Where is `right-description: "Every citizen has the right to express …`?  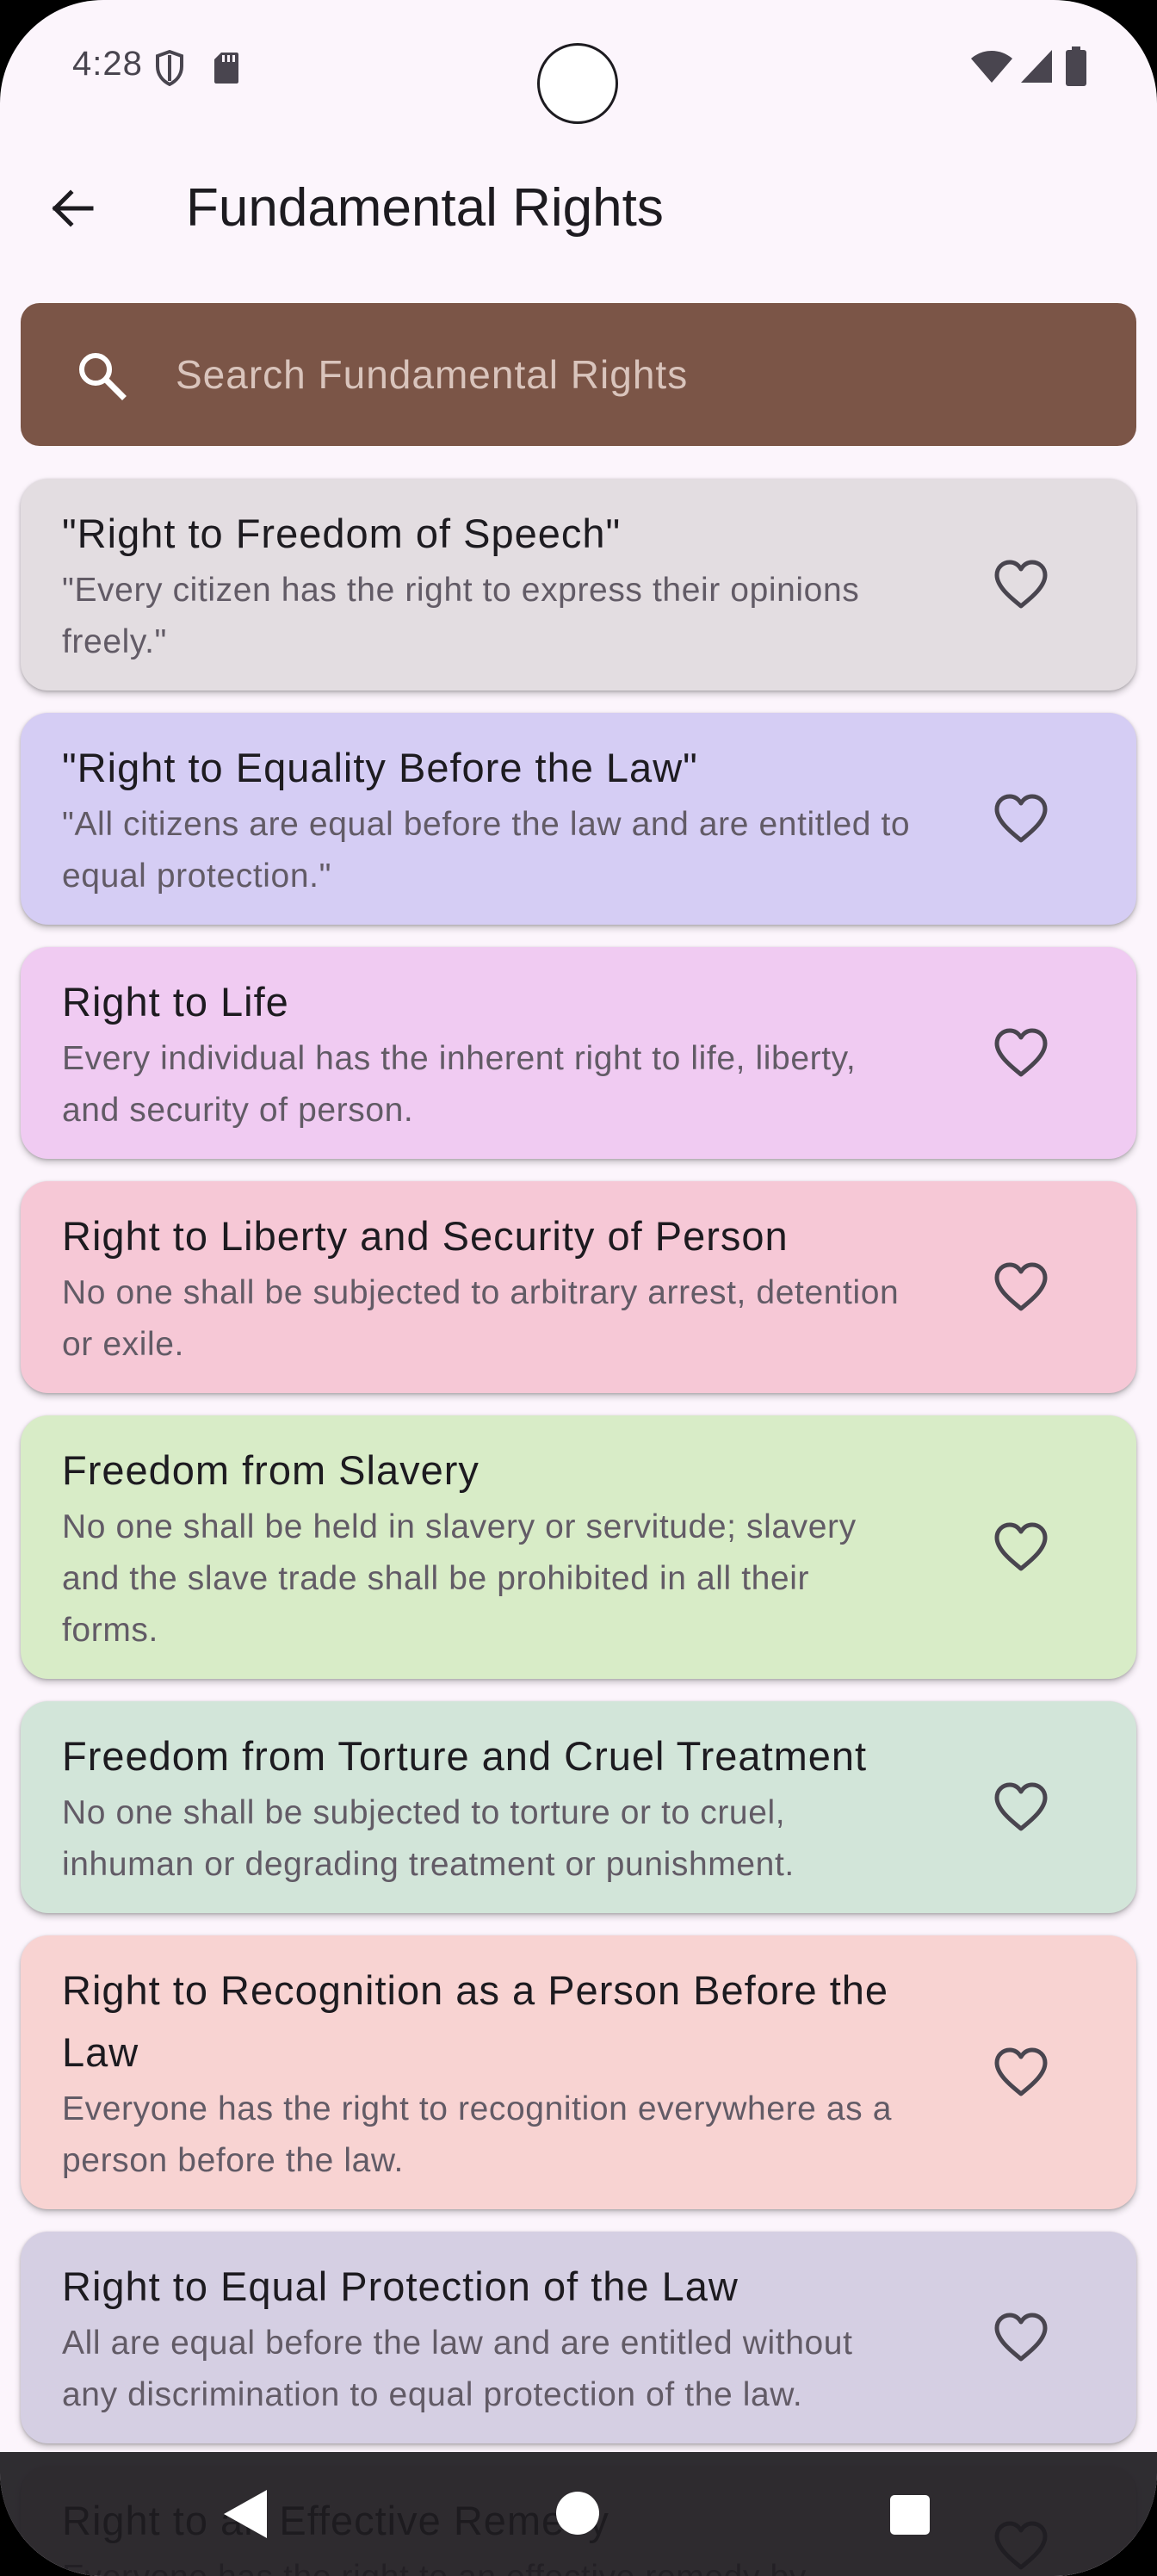 right-description: "Every citizen has the right to express … is located at coordinates (461, 616).